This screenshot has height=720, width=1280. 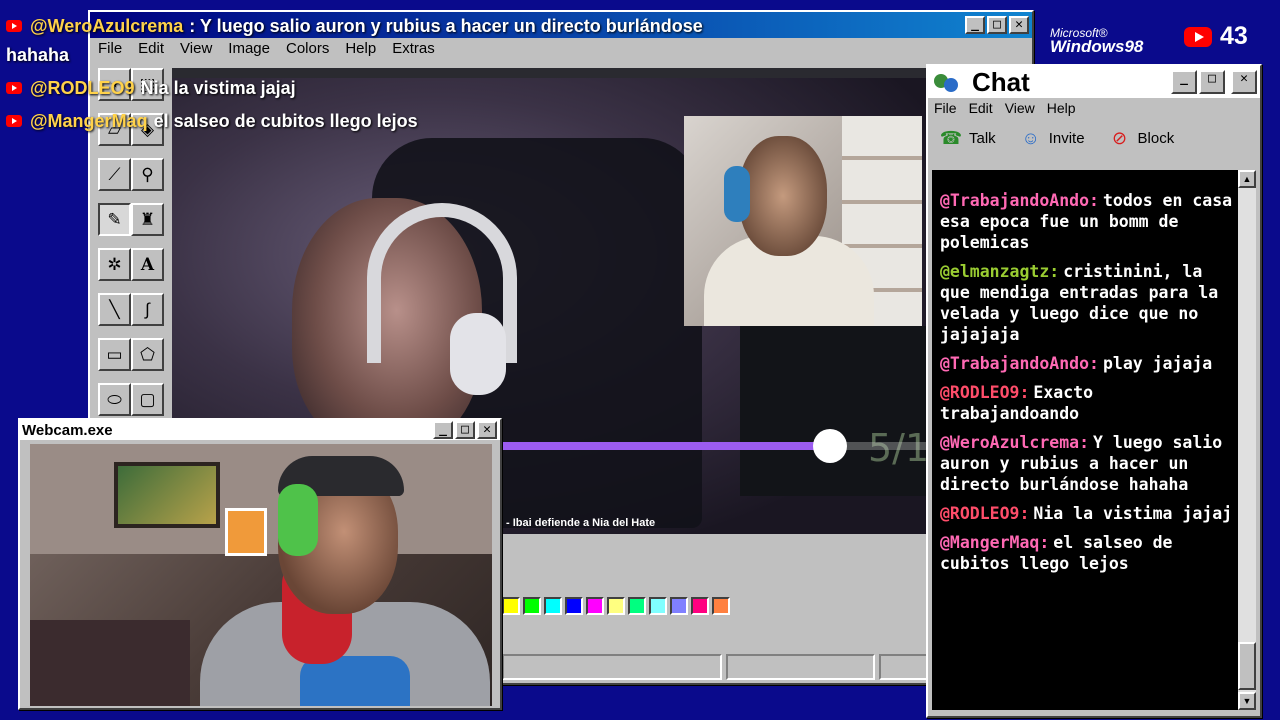 I want to click on scroll-down-button: ▼, so click(x=1247, y=701).